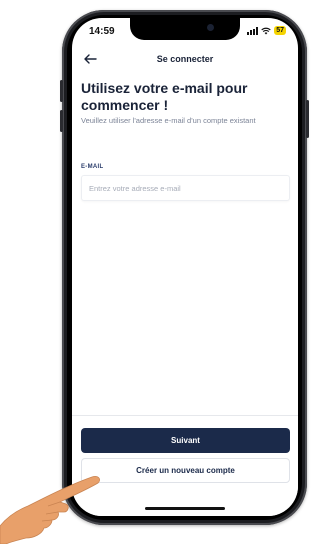 This screenshot has height=544, width=320. What do you see at coordinates (50, 510) in the screenshot?
I see `pointing-hand-icon` at bounding box center [50, 510].